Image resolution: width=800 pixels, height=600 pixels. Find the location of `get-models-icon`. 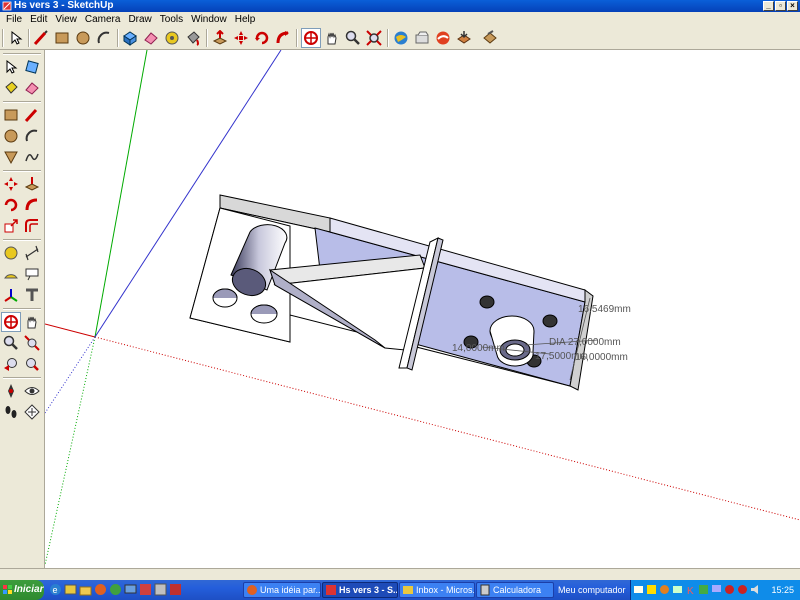

get-models-icon is located at coordinates (401, 38).